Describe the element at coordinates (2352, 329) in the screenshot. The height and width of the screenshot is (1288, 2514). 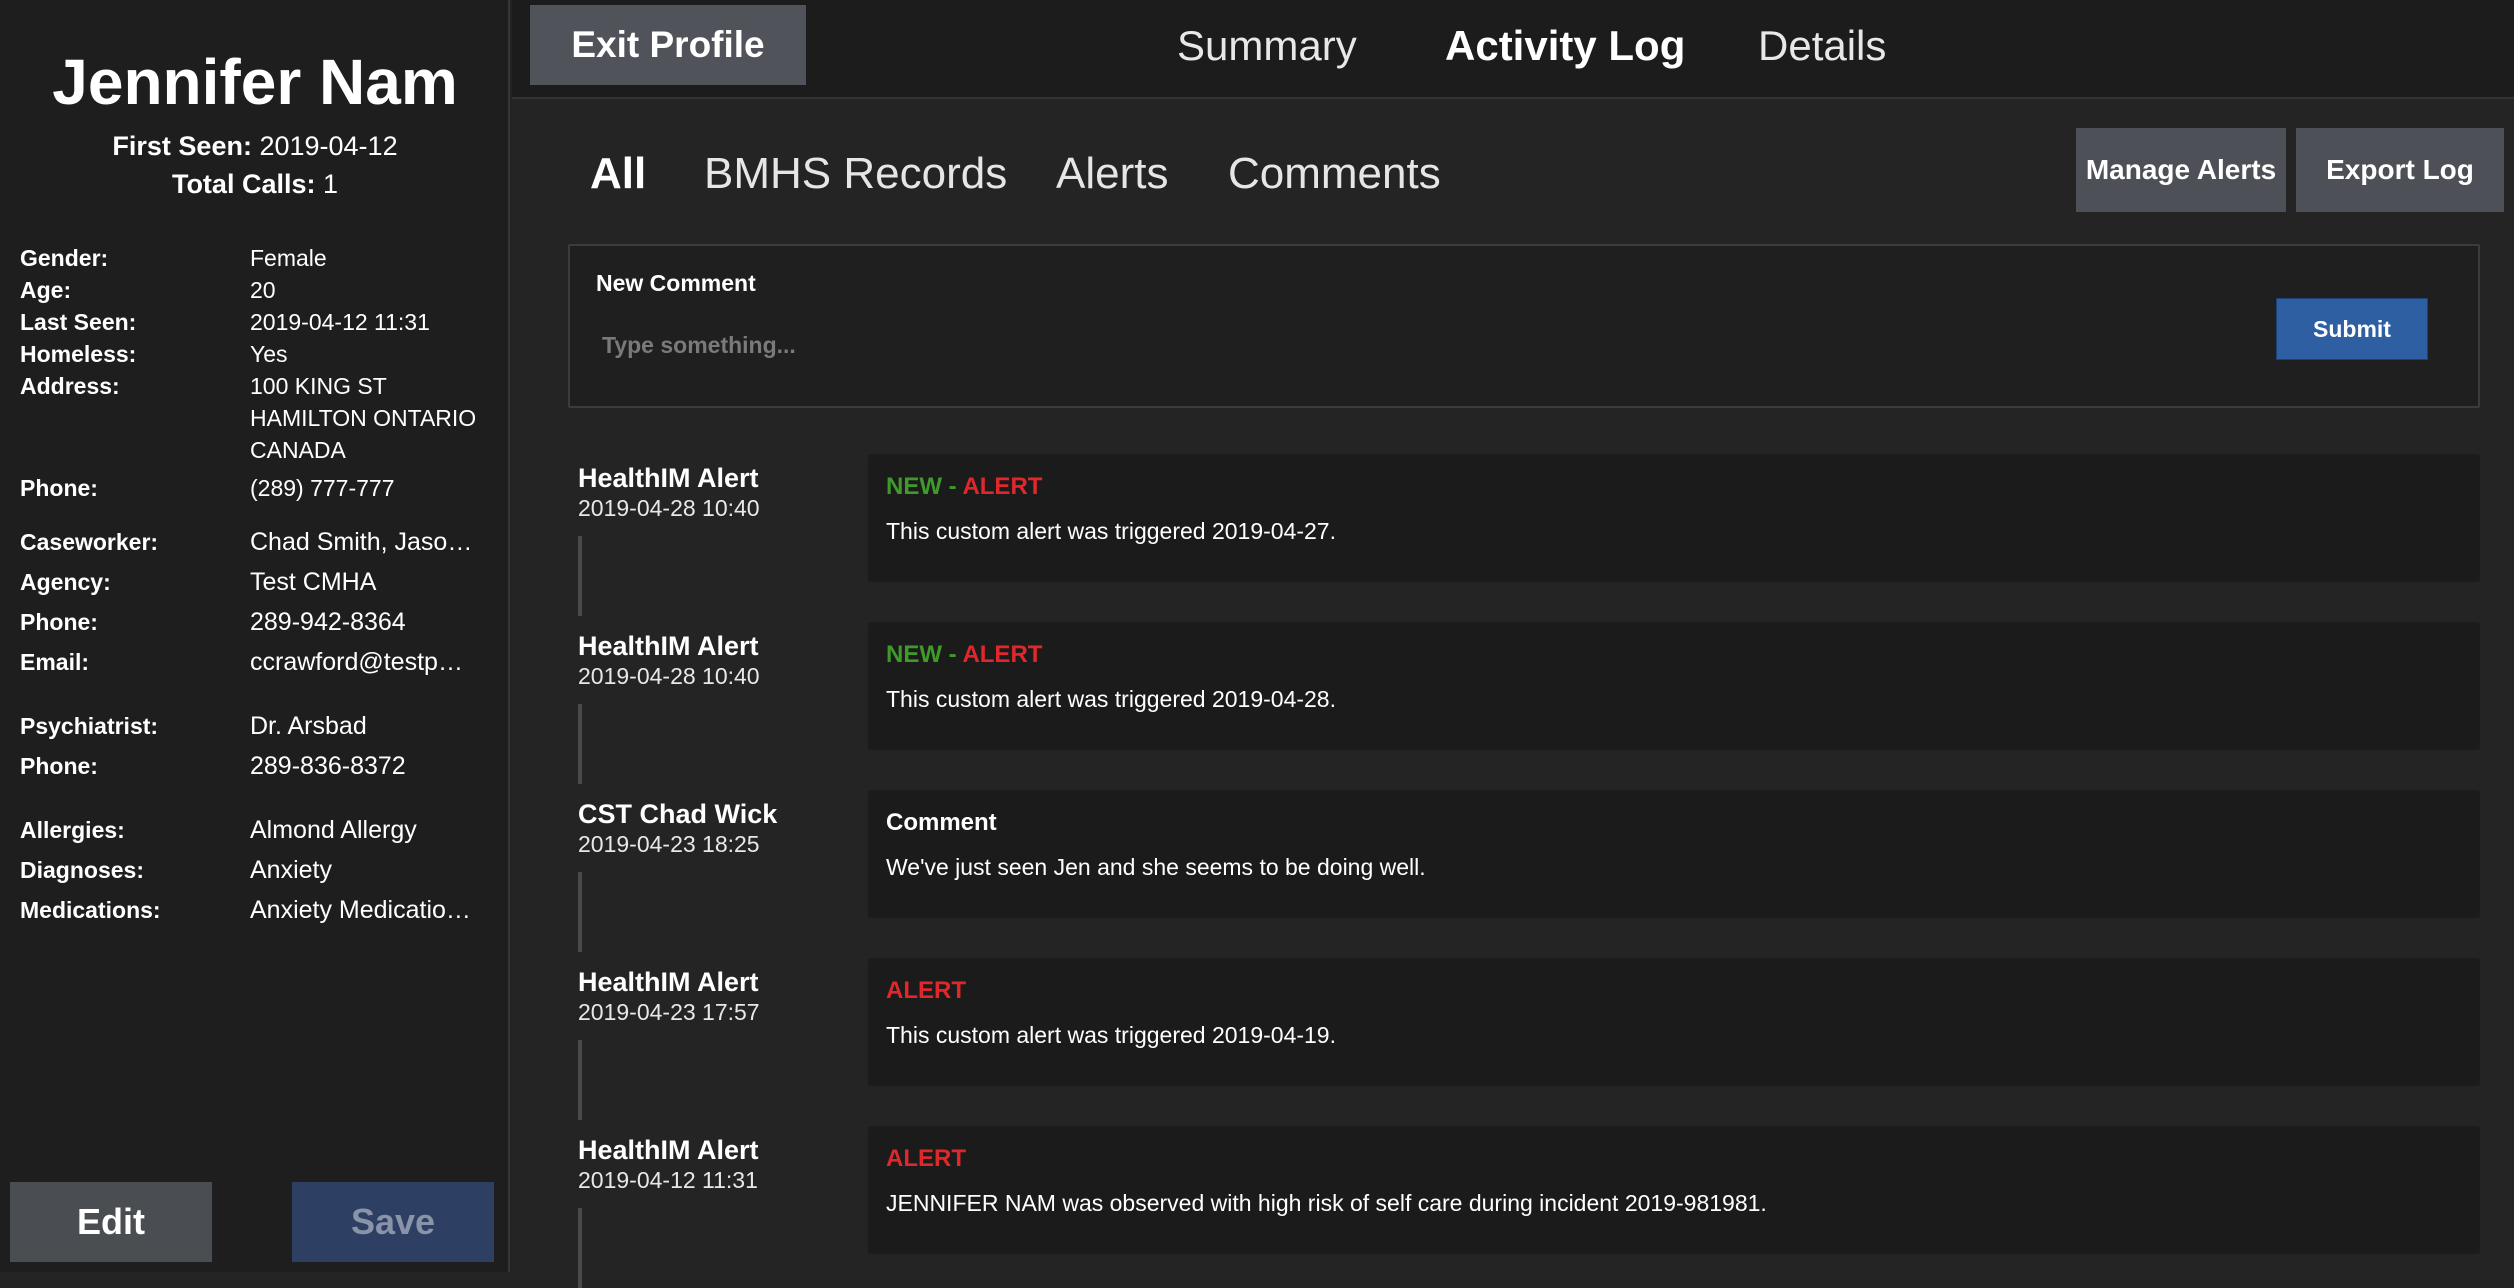
I see `submit-button: Submit` at that location.